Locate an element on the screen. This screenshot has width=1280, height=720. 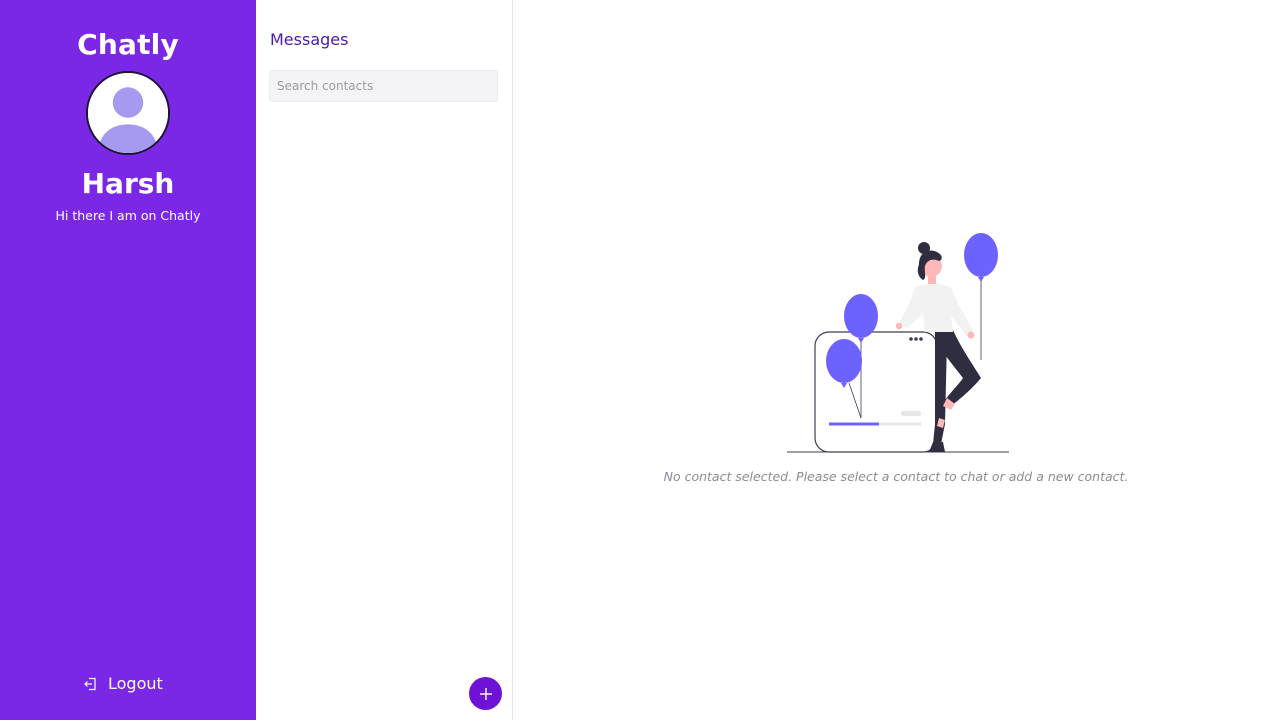
user-status: Hi there I am on Chatly is located at coordinates (128, 215).